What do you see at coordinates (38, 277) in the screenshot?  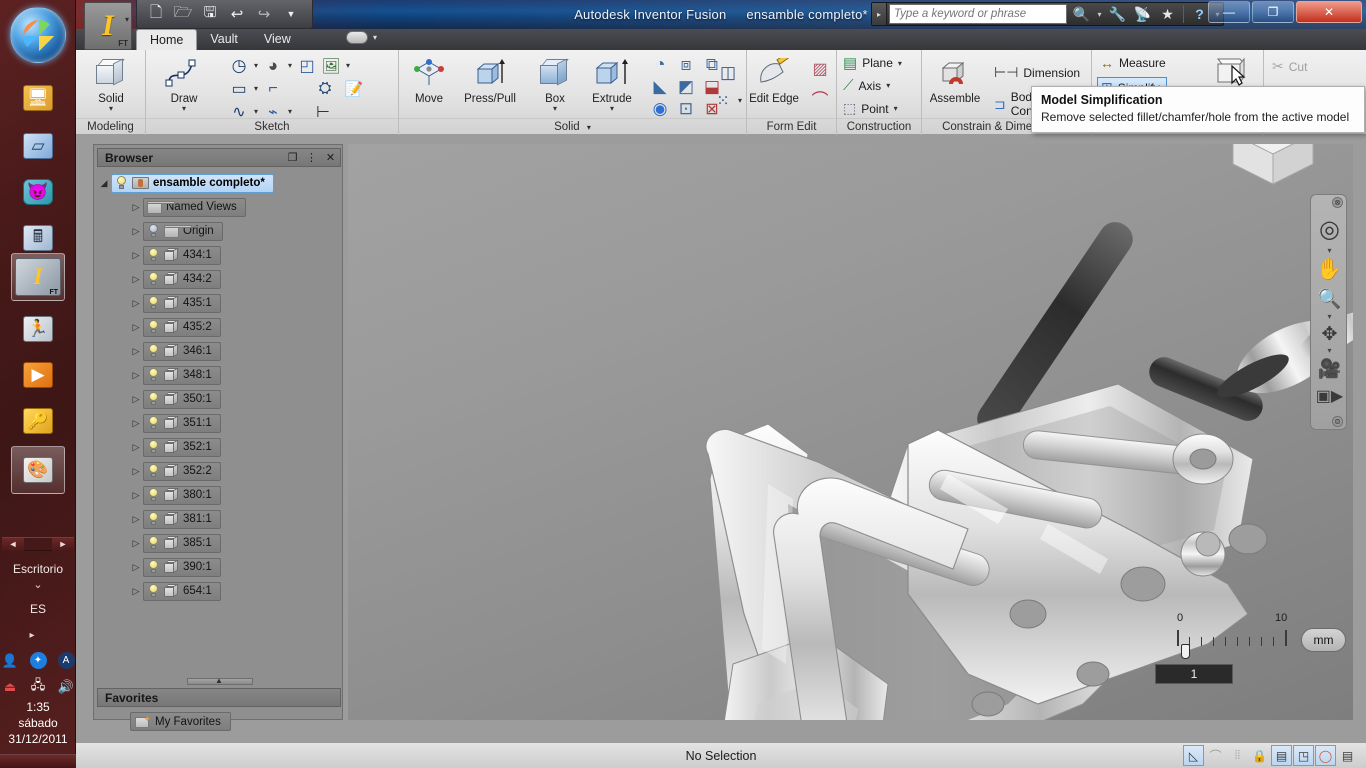 I see `taskbar-item-inventor-fusion: I FT` at bounding box center [38, 277].